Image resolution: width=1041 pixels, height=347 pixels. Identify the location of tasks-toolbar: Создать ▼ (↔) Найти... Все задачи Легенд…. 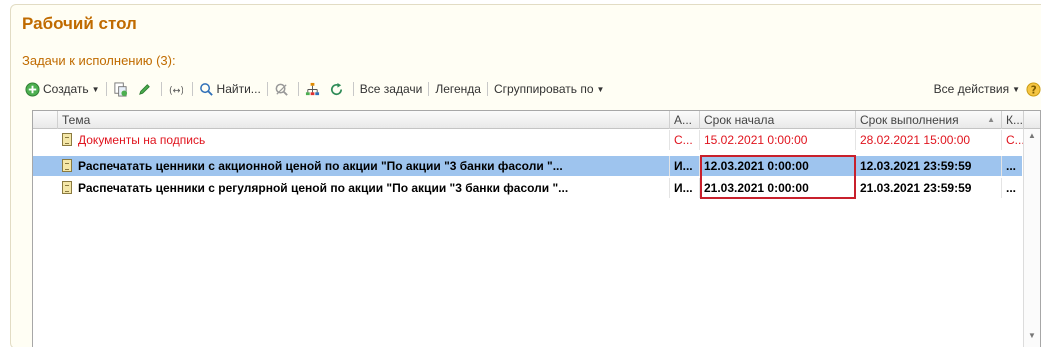
(531, 89).